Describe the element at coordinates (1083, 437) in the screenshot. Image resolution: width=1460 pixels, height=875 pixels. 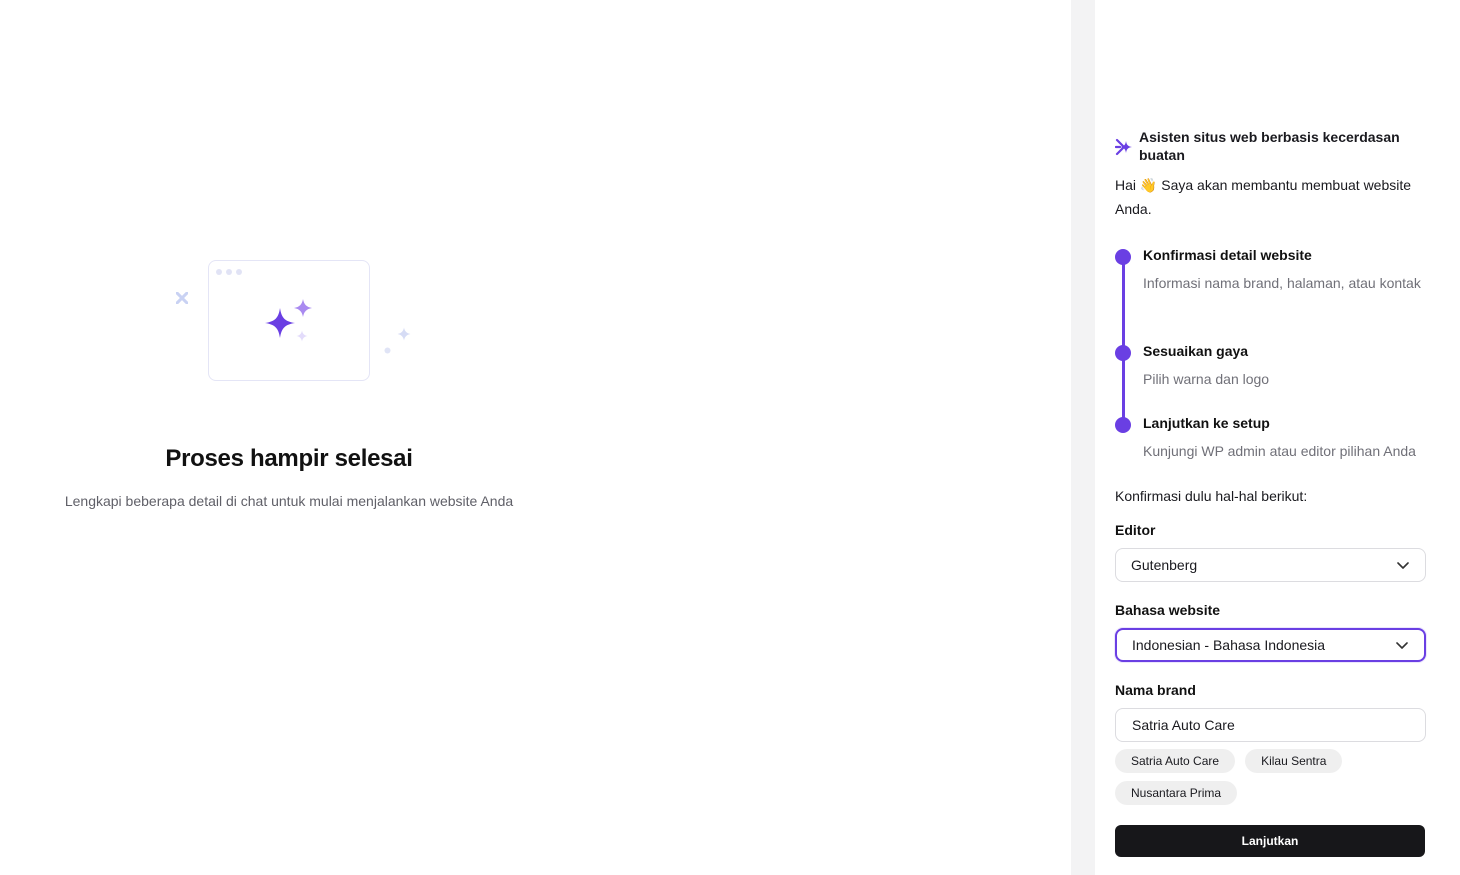
I see `panel-divider` at that location.